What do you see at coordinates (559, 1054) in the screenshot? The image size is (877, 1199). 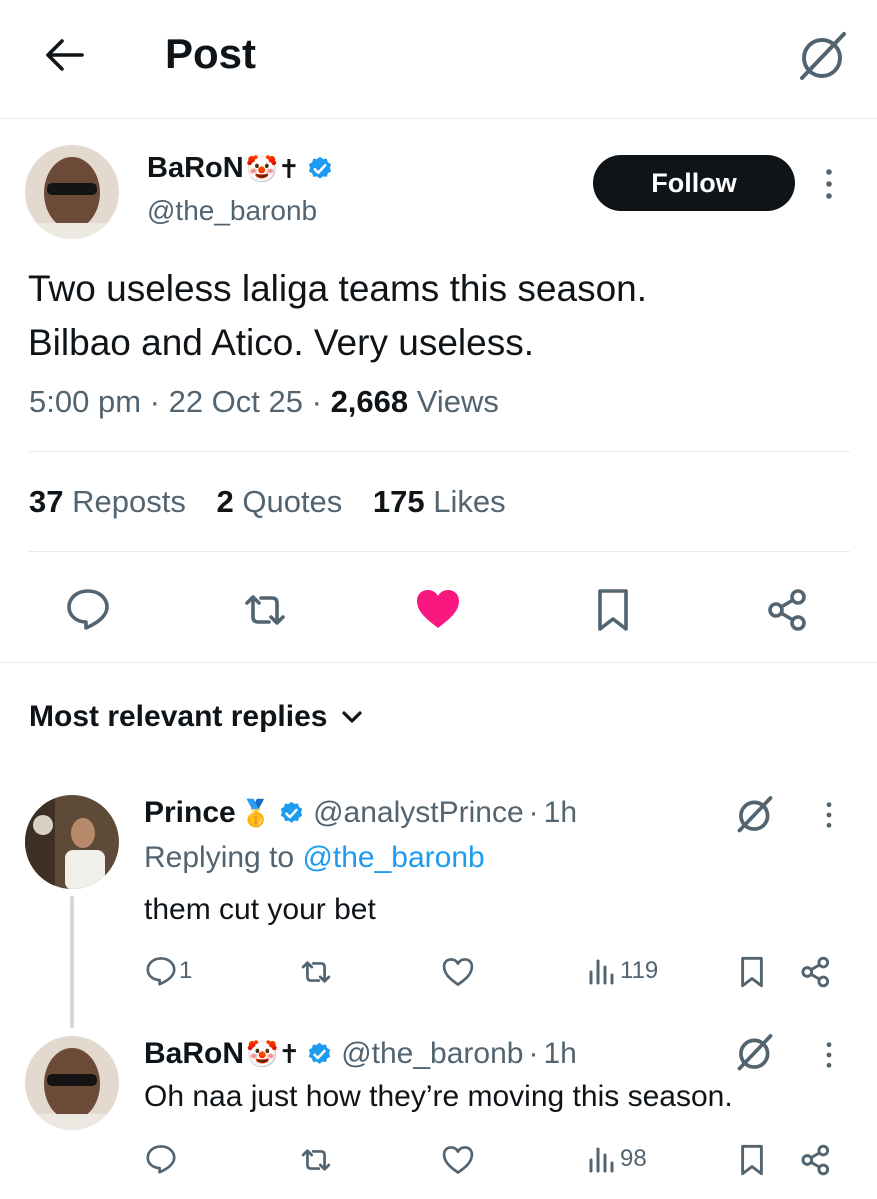 I see `reply-2-time: 1h` at bounding box center [559, 1054].